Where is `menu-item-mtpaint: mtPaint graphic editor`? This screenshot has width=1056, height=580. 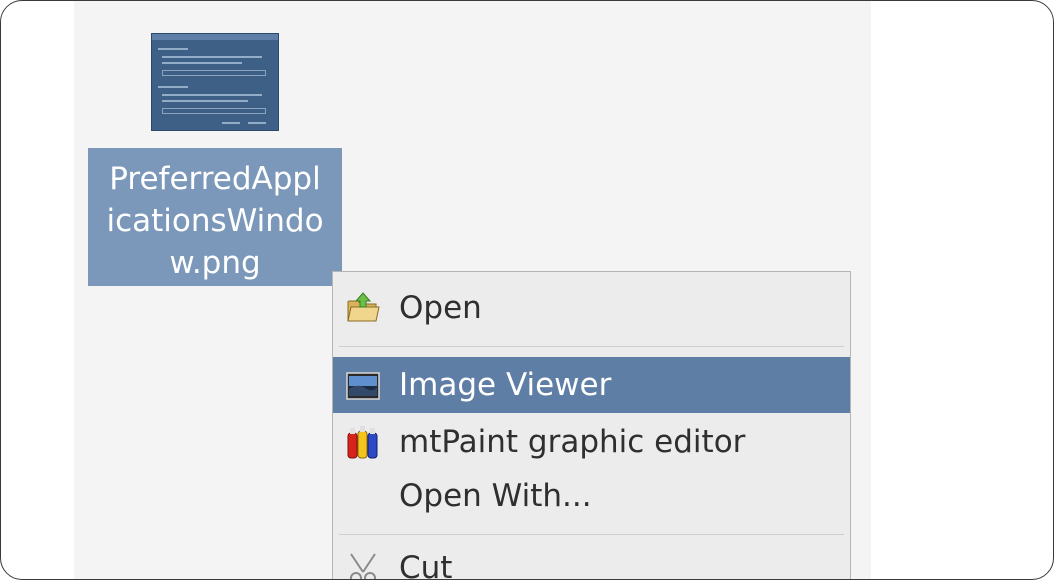 menu-item-mtpaint: mtPaint graphic editor is located at coordinates (591, 442).